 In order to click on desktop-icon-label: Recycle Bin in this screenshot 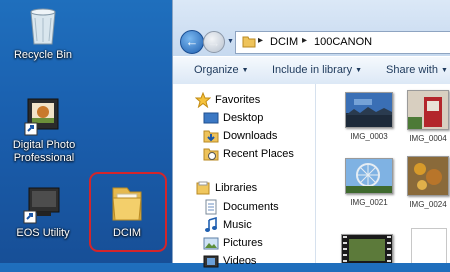, I will do `click(43, 55)`.